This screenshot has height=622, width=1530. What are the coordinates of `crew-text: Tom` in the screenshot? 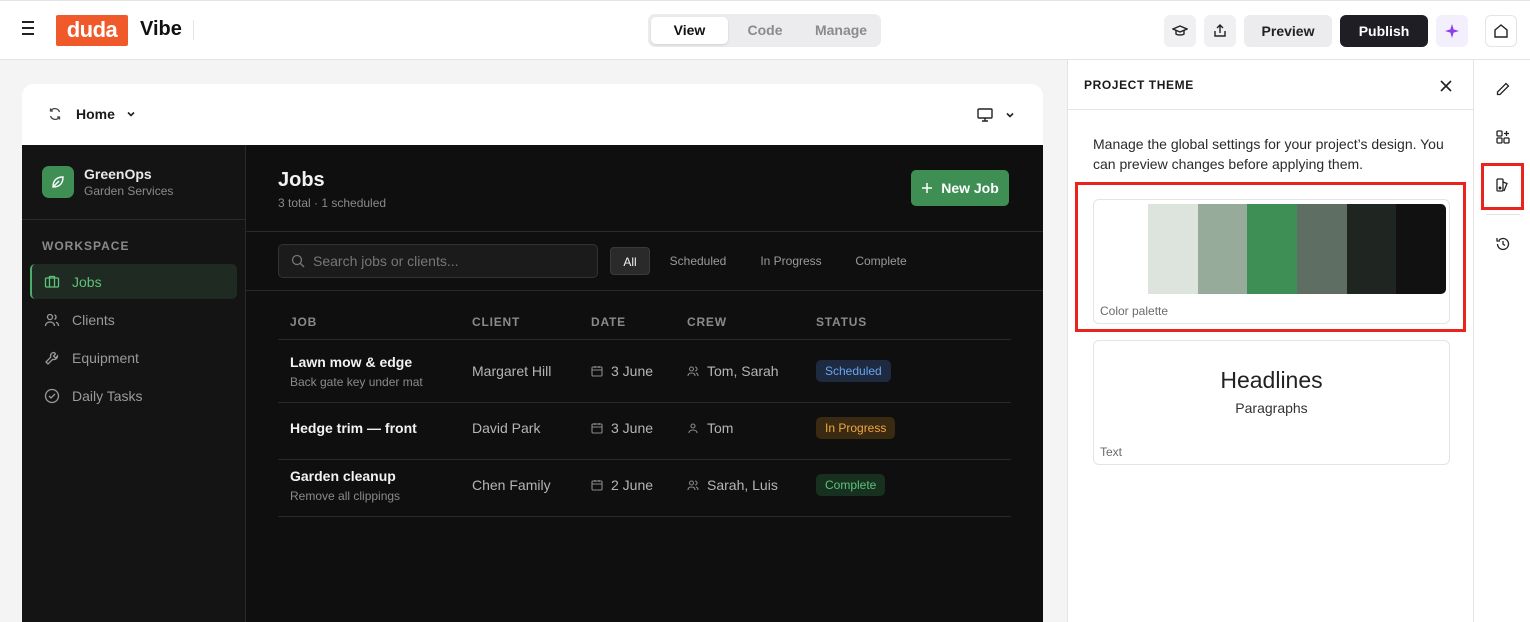 It's located at (720, 428).